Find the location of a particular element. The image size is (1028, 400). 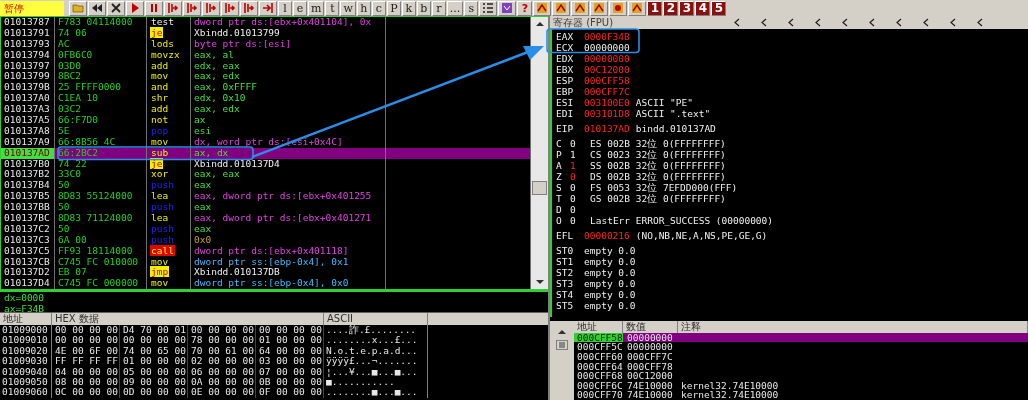

disassembly-row: 010137D2 EB 07 jmp Xbindd.010137DB is located at coordinates (266, 273).